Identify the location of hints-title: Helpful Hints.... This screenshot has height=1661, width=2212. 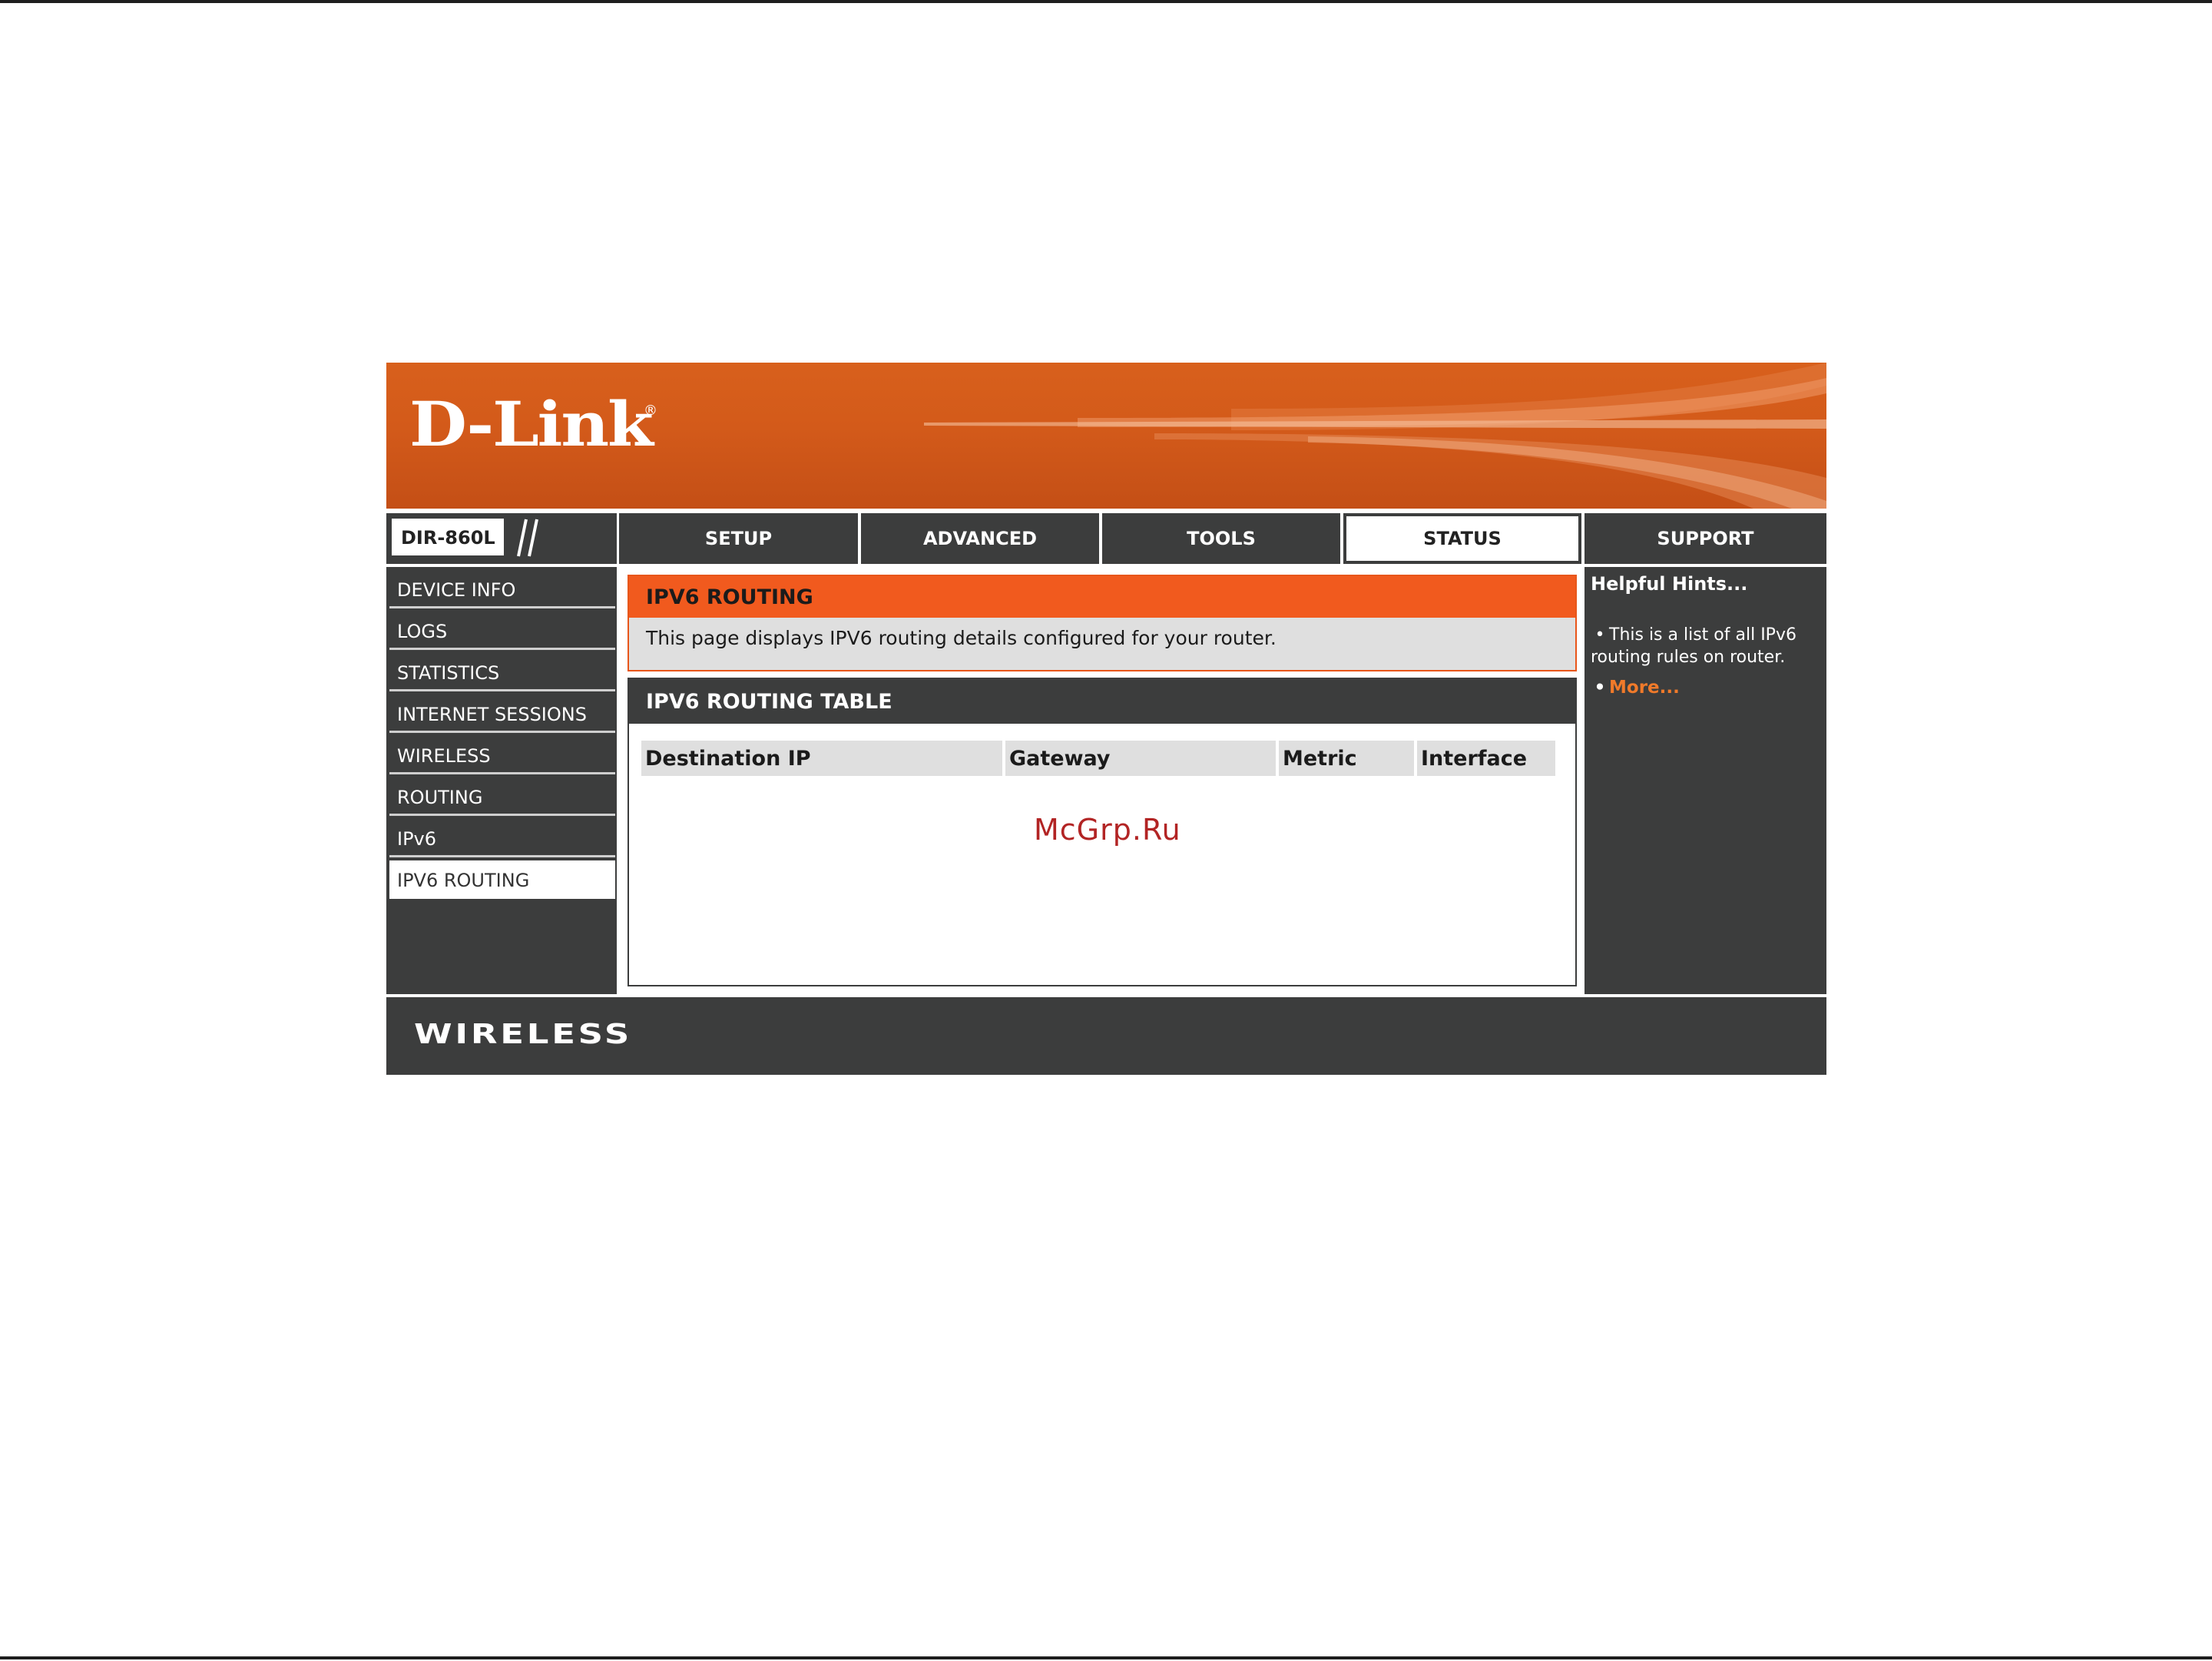
(1670, 584).